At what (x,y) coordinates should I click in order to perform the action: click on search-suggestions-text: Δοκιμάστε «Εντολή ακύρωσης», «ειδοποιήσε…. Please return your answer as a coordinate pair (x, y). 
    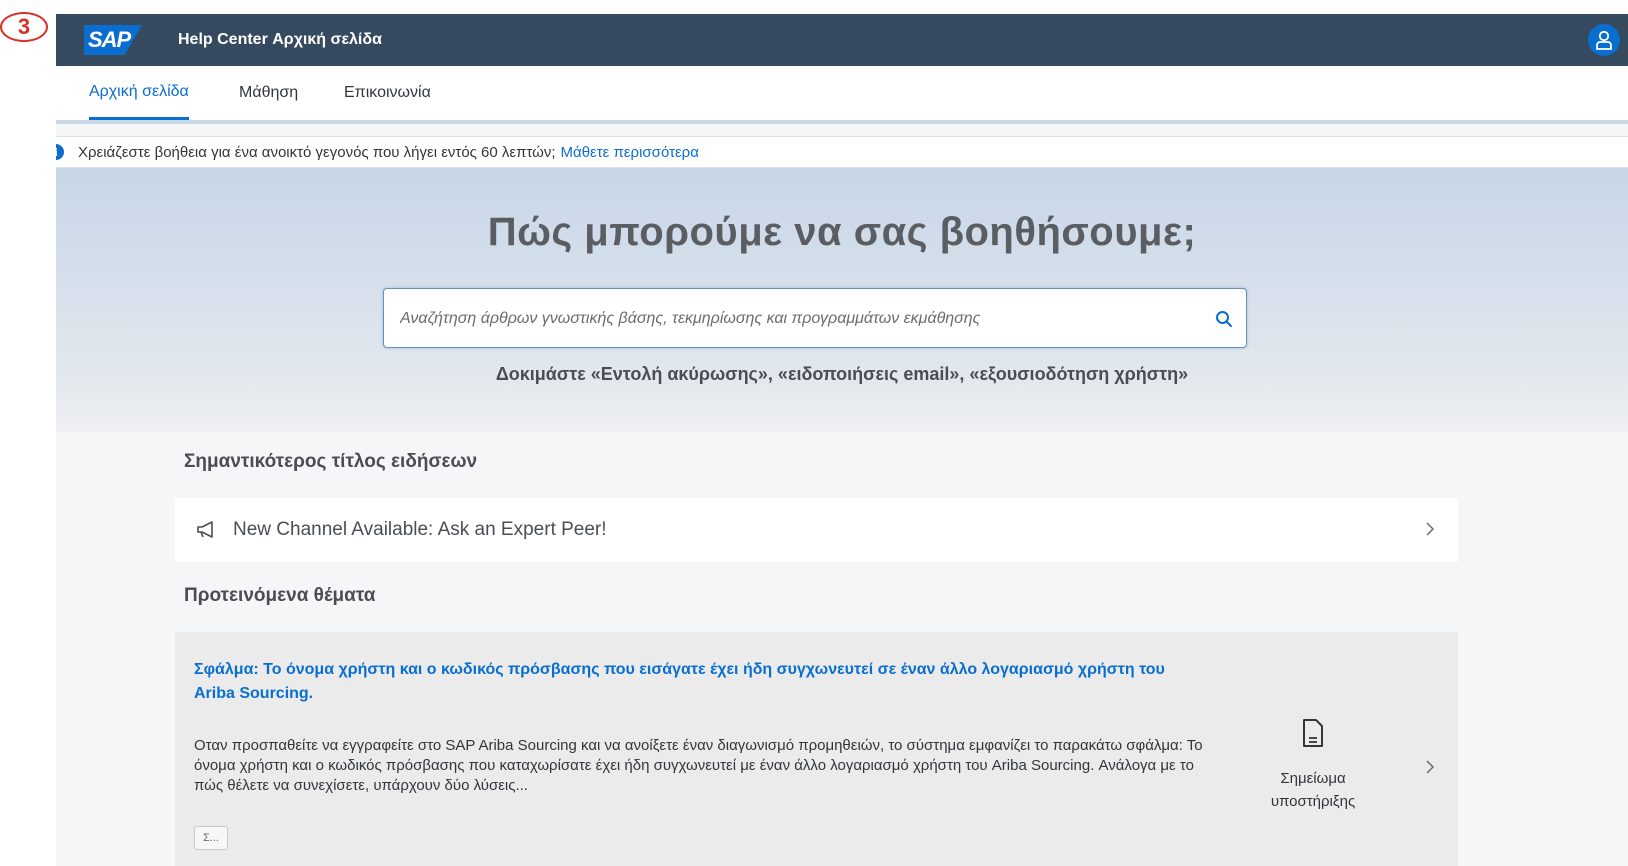
    Looking at the image, I should click on (842, 374).